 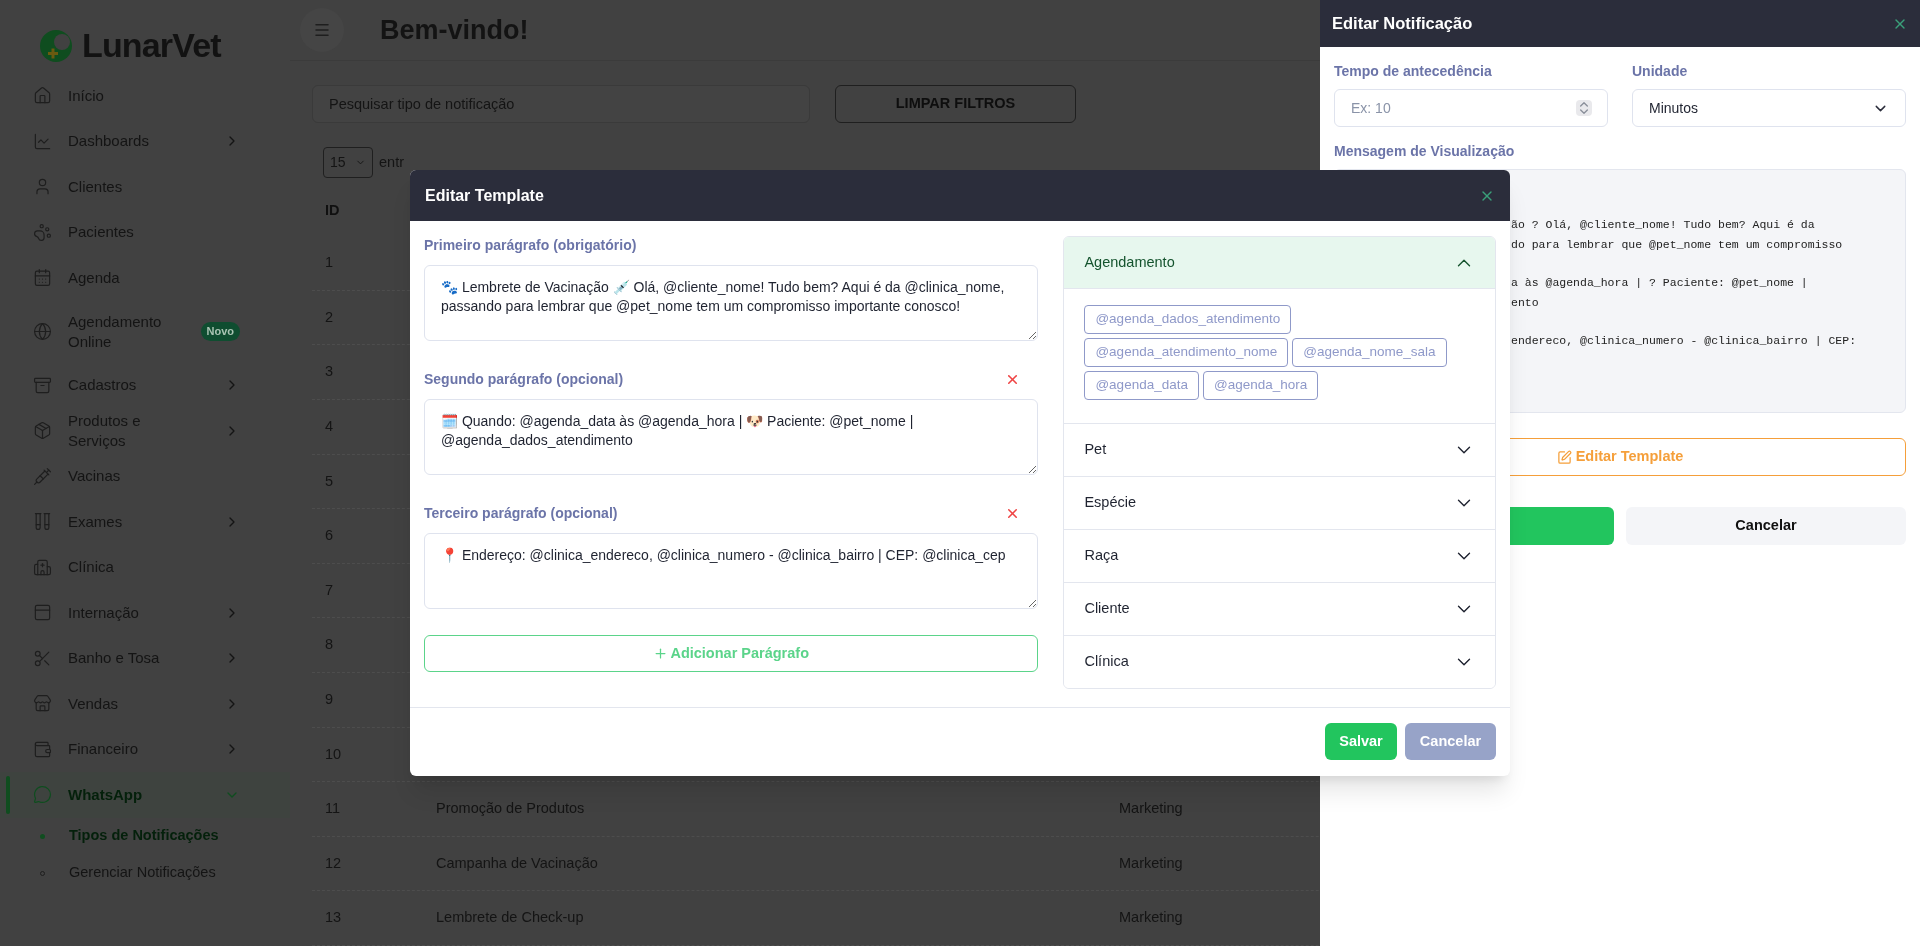 I want to click on syringe-icon, so click(x=42, y=476).